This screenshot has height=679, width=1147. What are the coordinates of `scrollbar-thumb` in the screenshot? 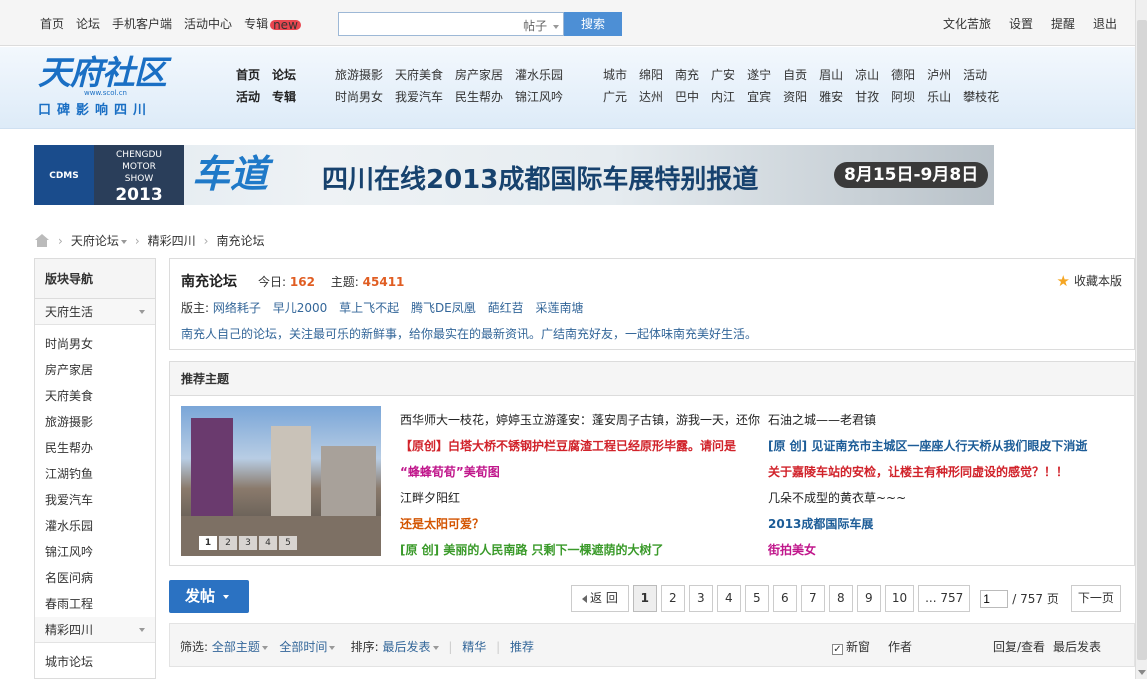 It's located at (1142, 340).